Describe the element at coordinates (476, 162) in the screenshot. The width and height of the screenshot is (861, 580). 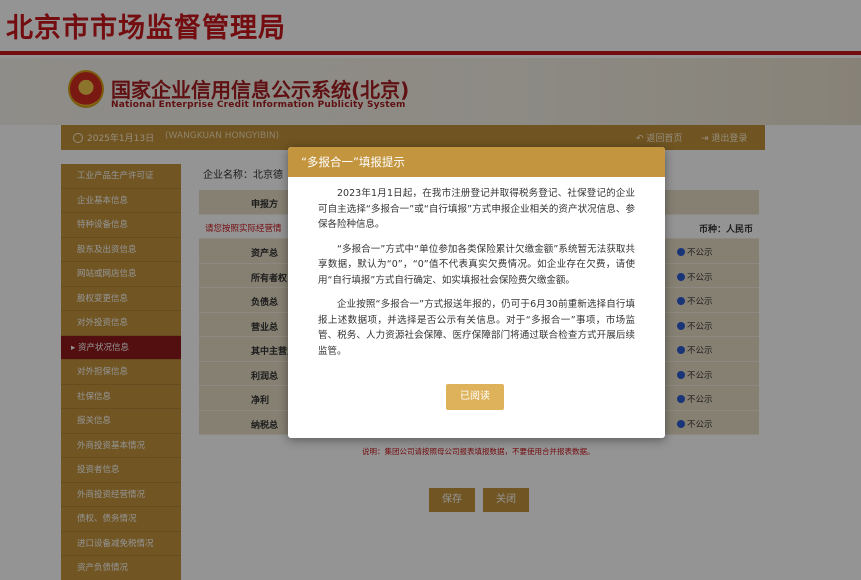
I see `dialog-title: “多报合一”填报提示` at that location.